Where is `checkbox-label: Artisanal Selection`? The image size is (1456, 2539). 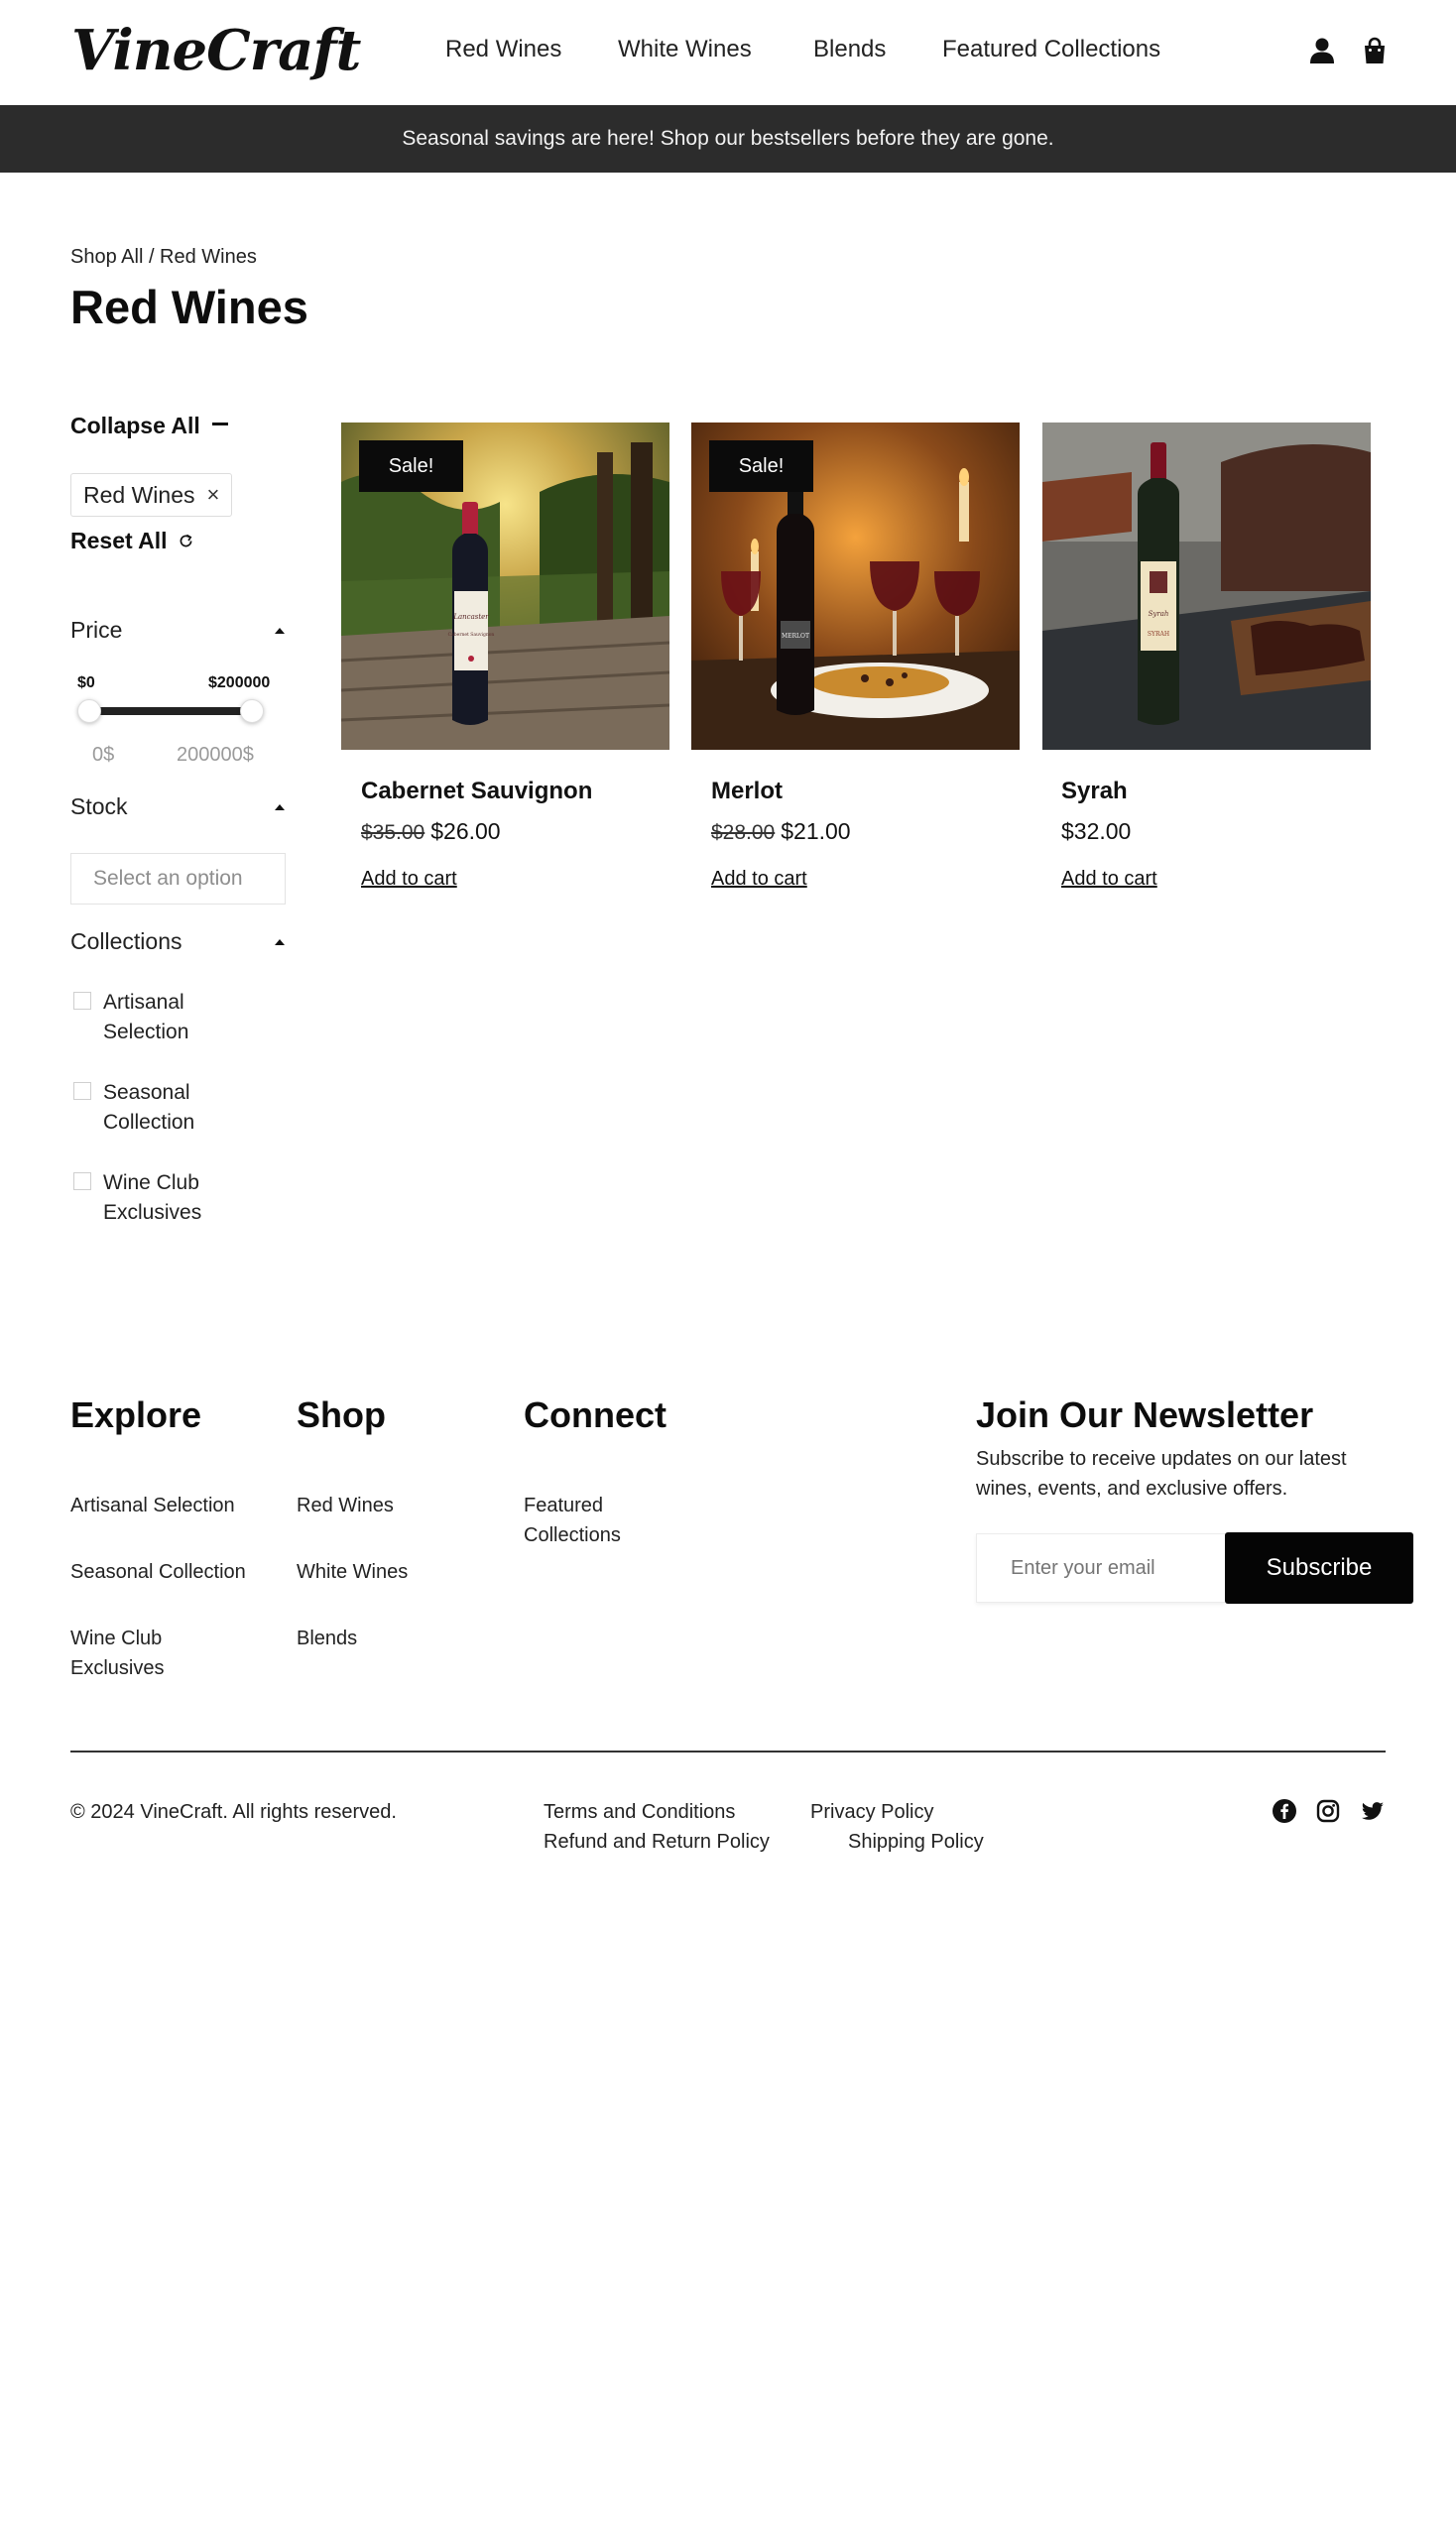 checkbox-label: Artisanal Selection is located at coordinates (146, 1017).